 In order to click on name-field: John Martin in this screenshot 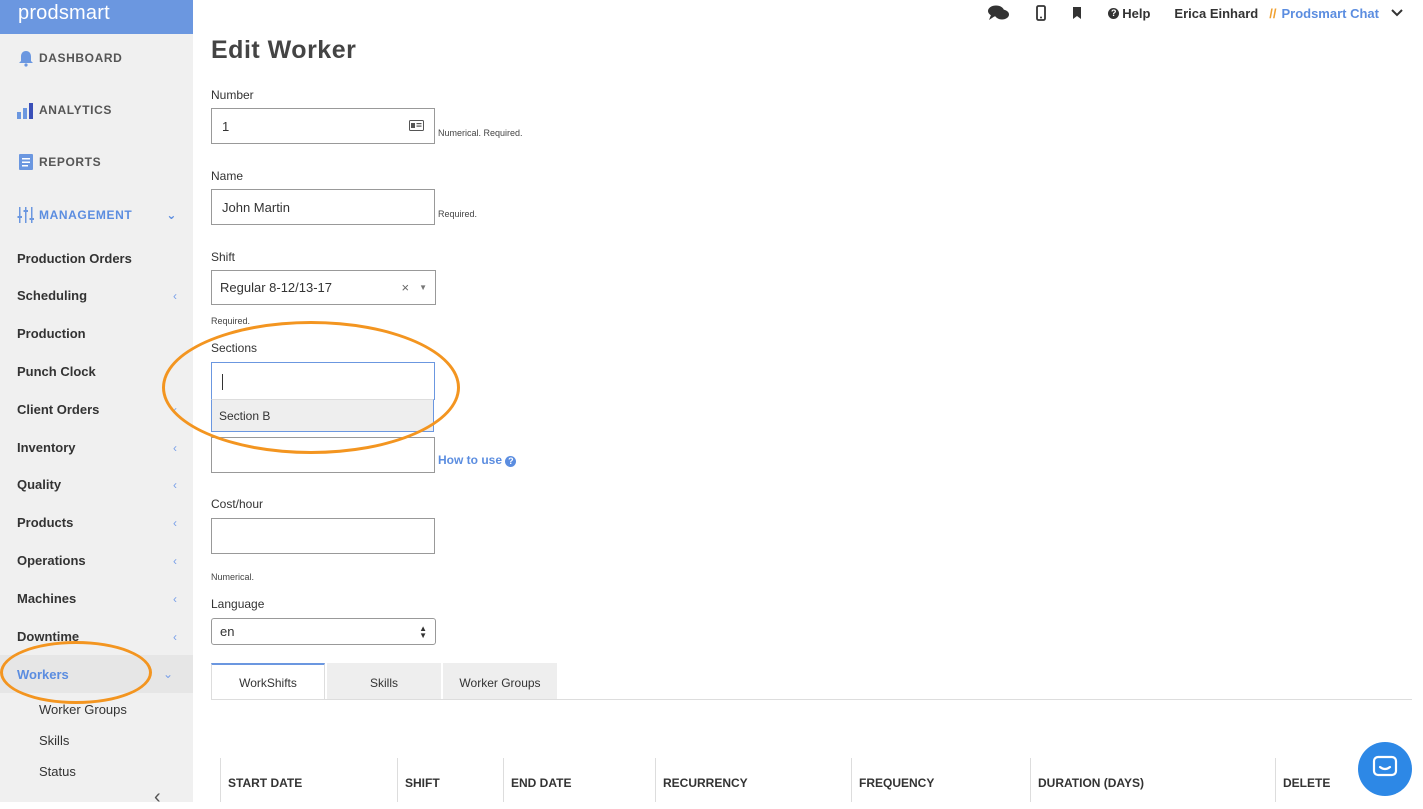, I will do `click(323, 207)`.